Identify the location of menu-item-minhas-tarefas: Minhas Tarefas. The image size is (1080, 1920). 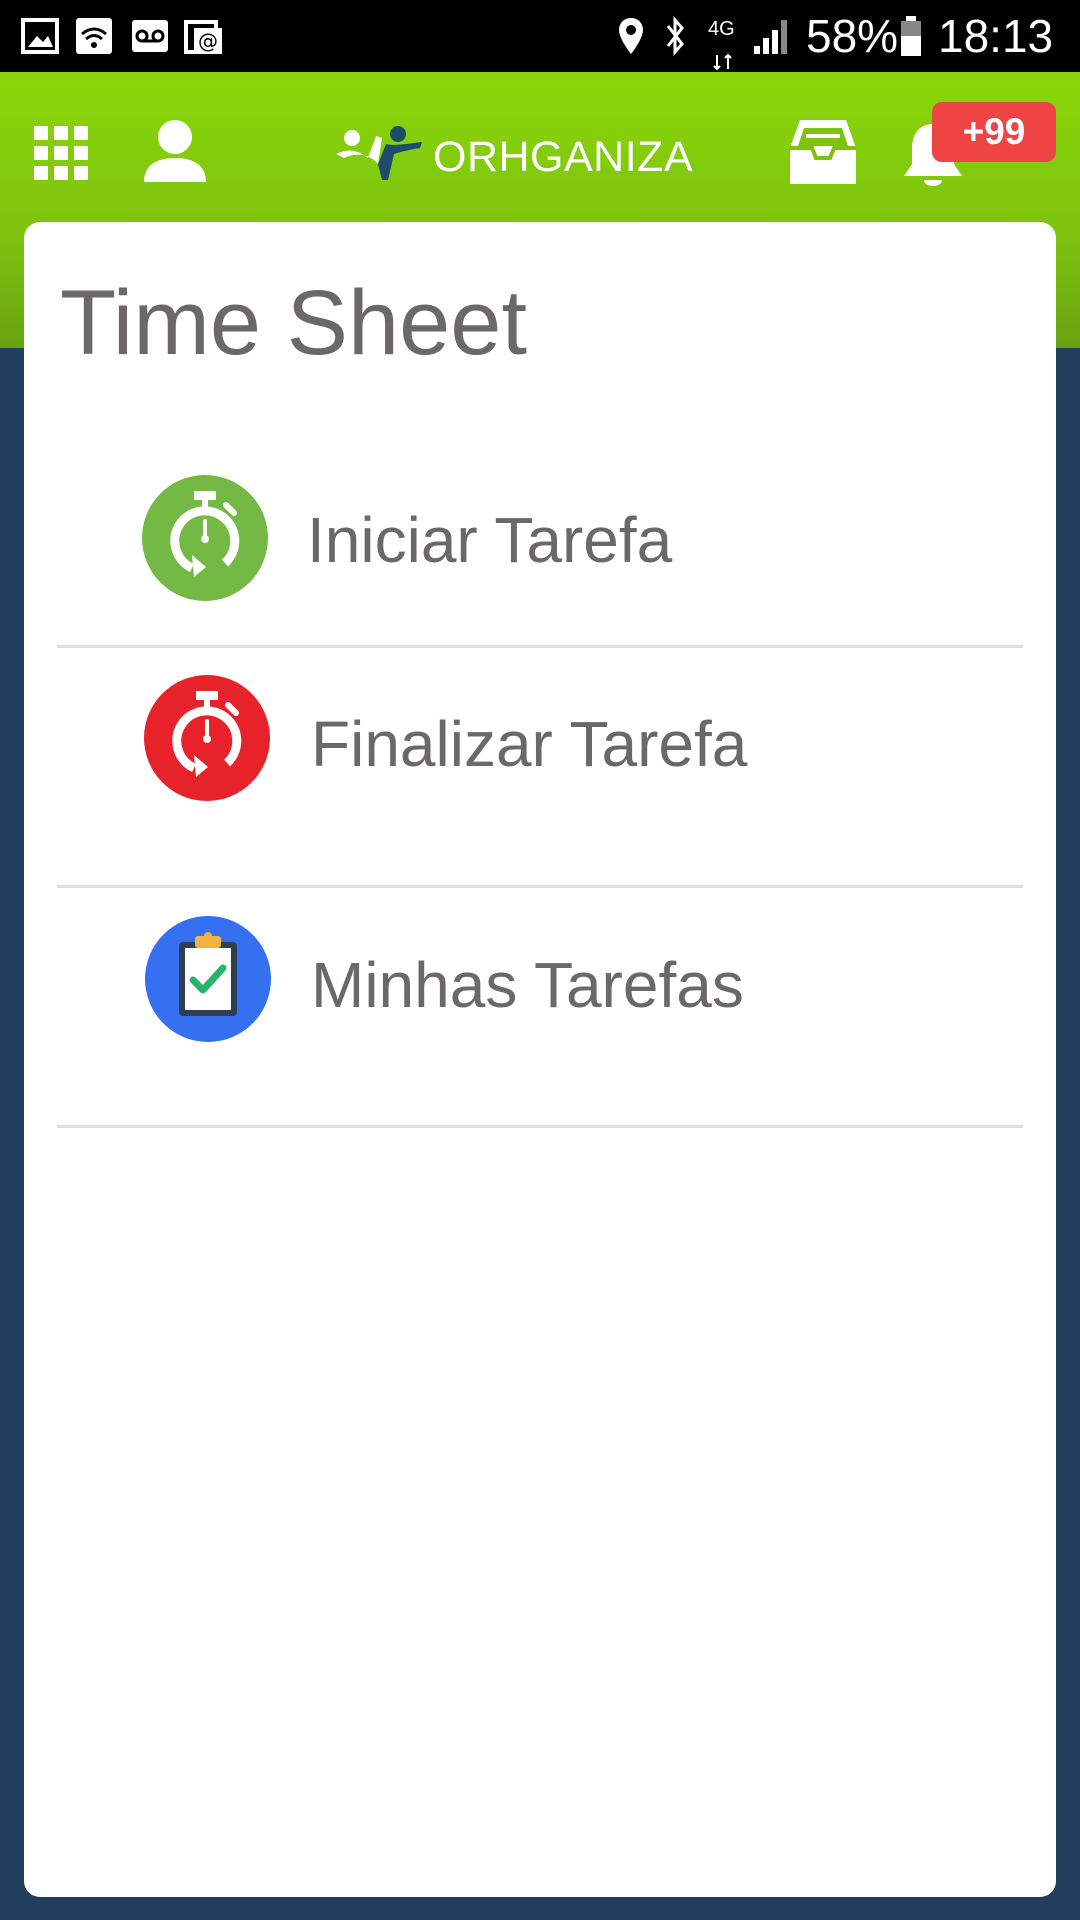
(540, 1008).